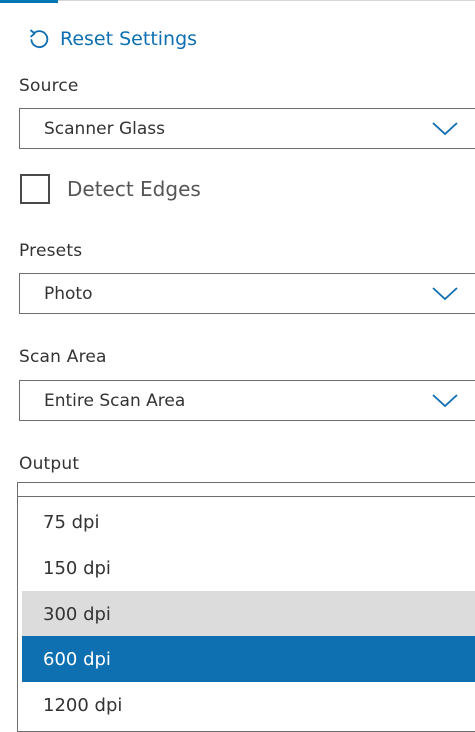 The height and width of the screenshot is (732, 475). I want to click on source-label: Source, so click(49, 86).